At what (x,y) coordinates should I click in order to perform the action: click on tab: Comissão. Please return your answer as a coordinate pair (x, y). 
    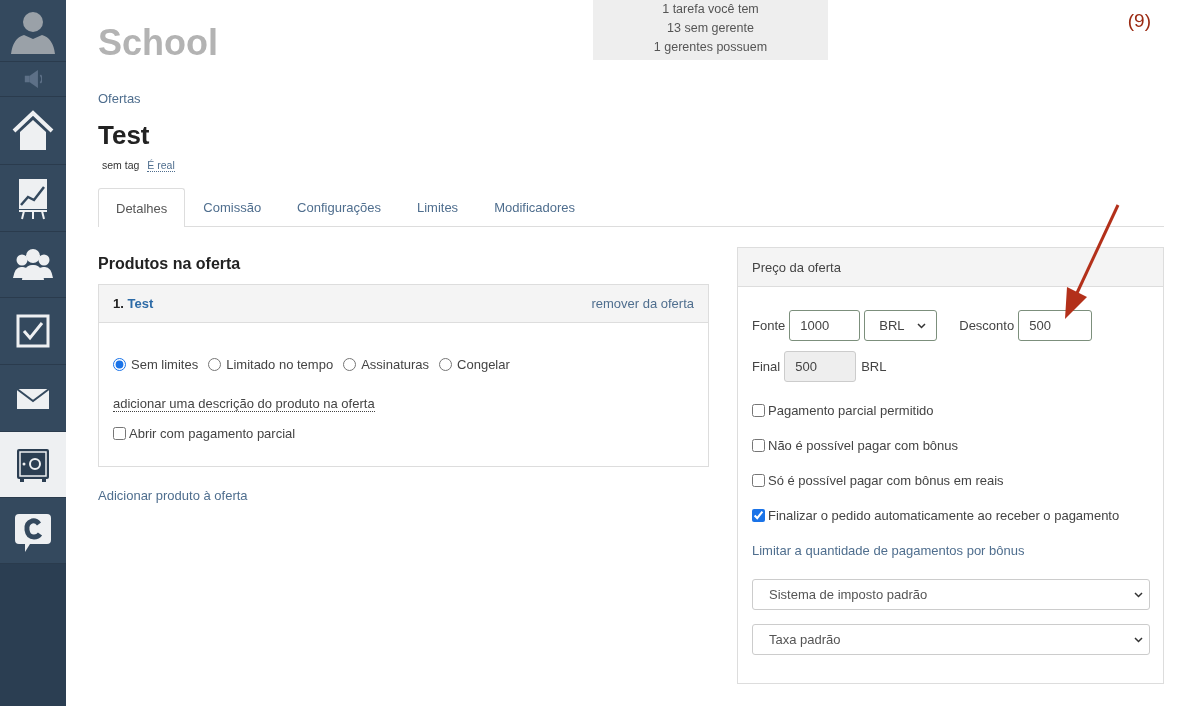
    Looking at the image, I should click on (232, 207).